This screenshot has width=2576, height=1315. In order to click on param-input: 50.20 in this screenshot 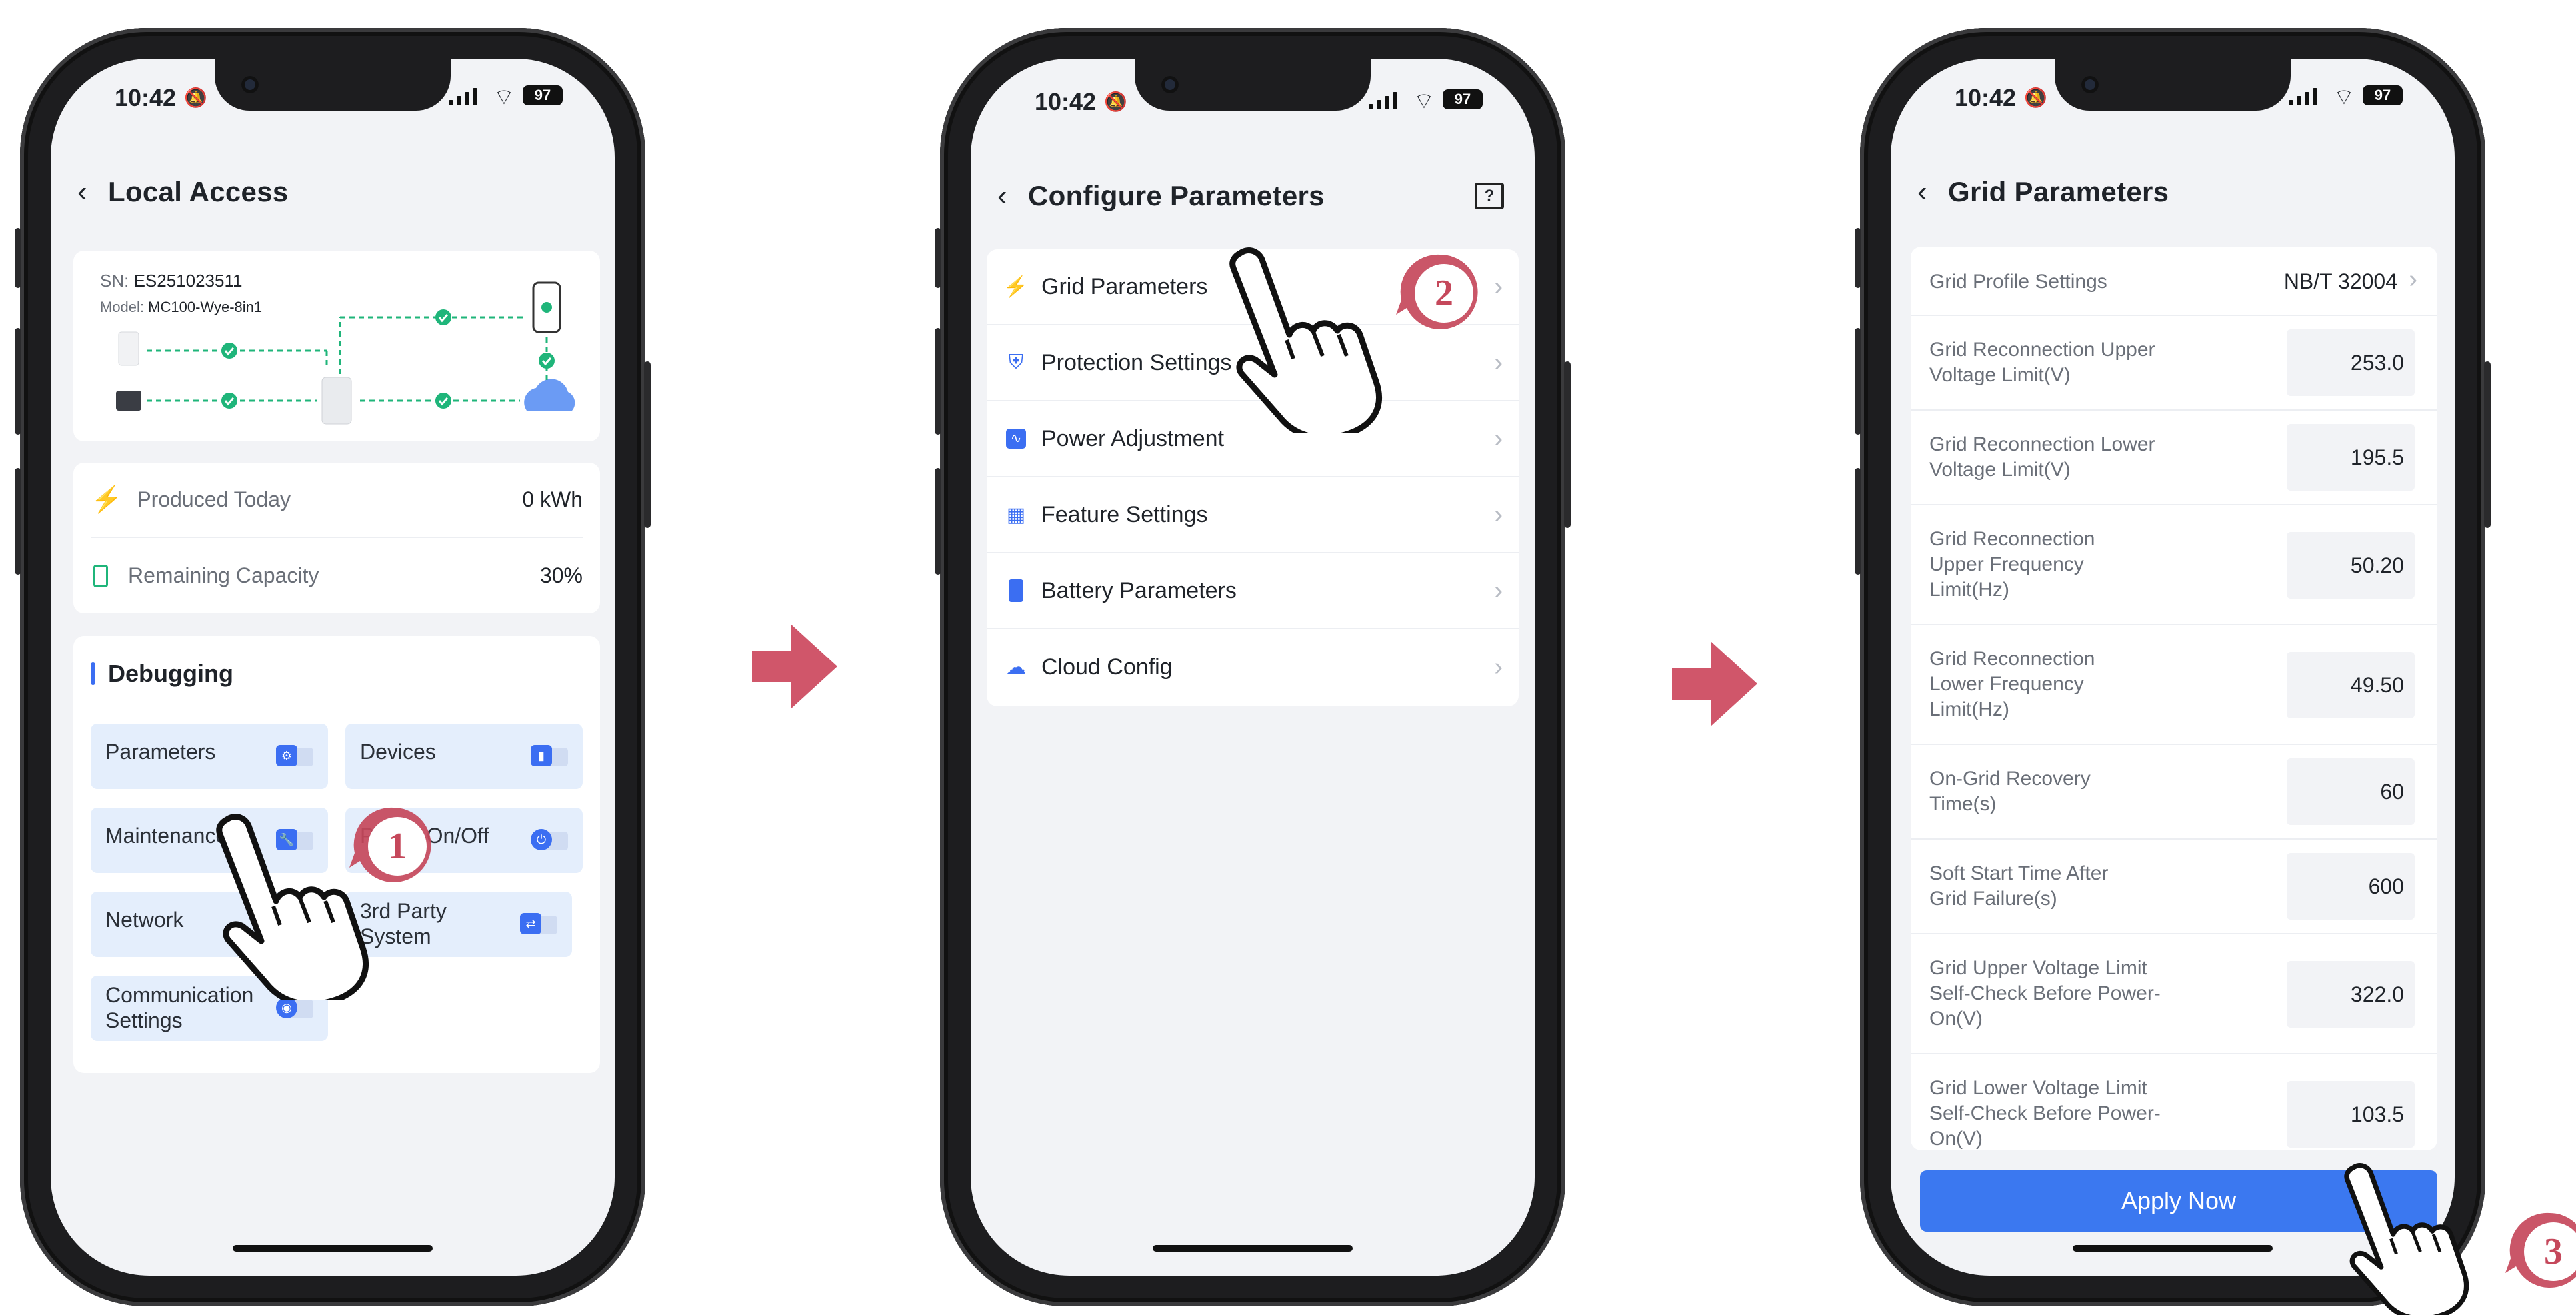, I will do `click(2351, 565)`.